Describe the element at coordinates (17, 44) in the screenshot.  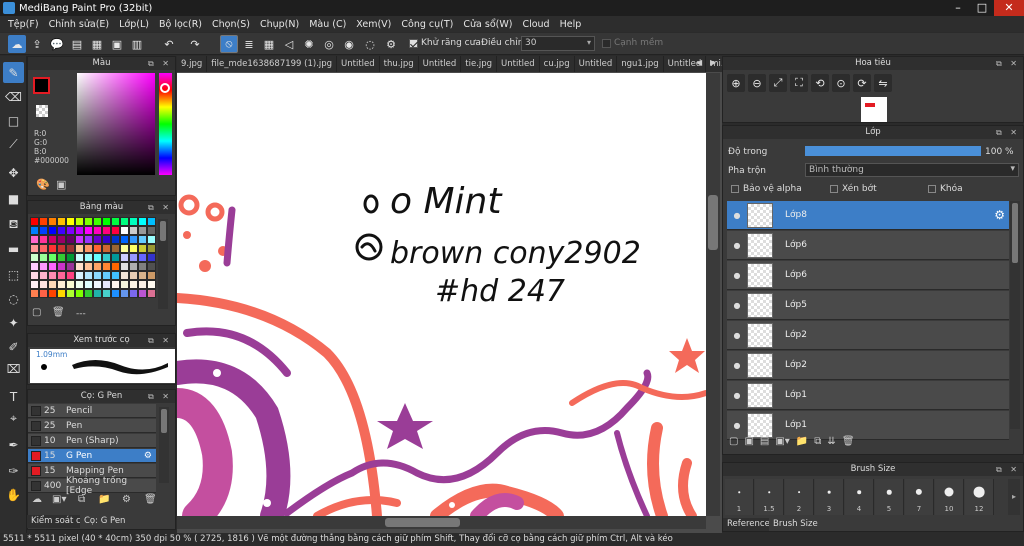
I see `cloud-icon: ☁` at that location.